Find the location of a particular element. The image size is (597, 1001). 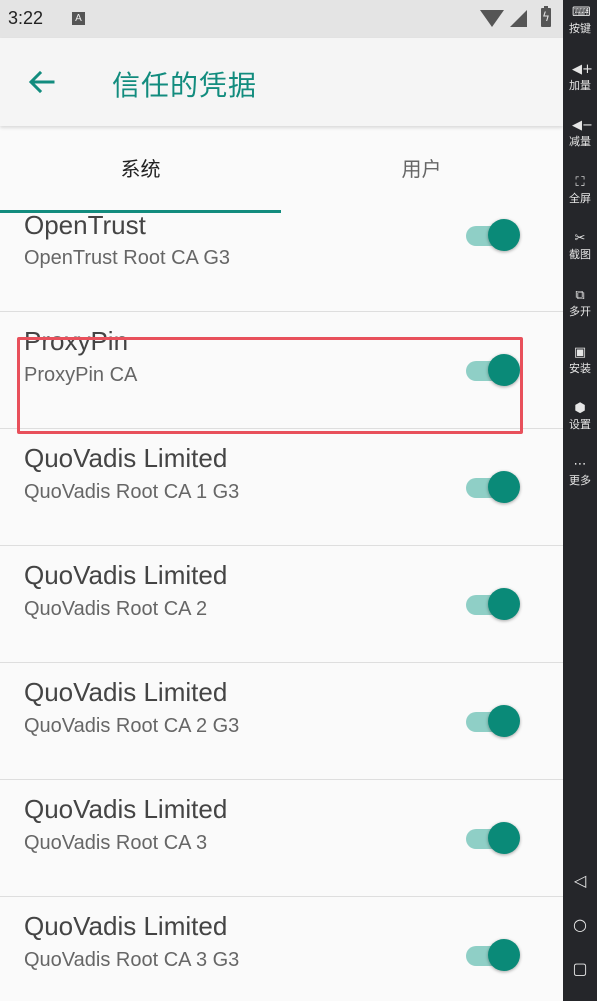

toolbar-label: 全屏 is located at coordinates (580, 198).